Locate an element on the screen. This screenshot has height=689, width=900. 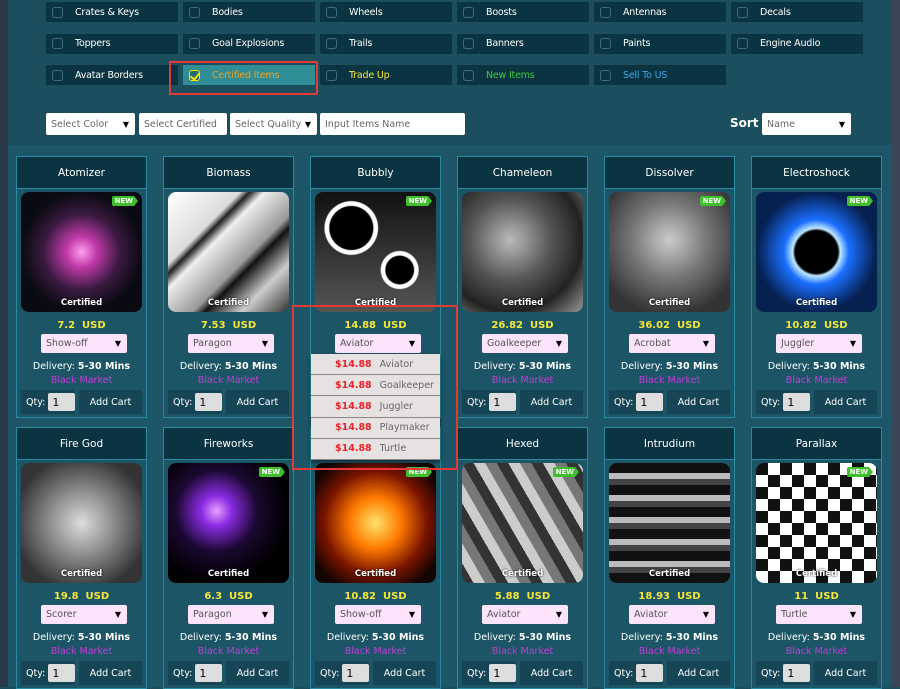
dropdown-option: $14.88 Turtle is located at coordinates (375, 449).